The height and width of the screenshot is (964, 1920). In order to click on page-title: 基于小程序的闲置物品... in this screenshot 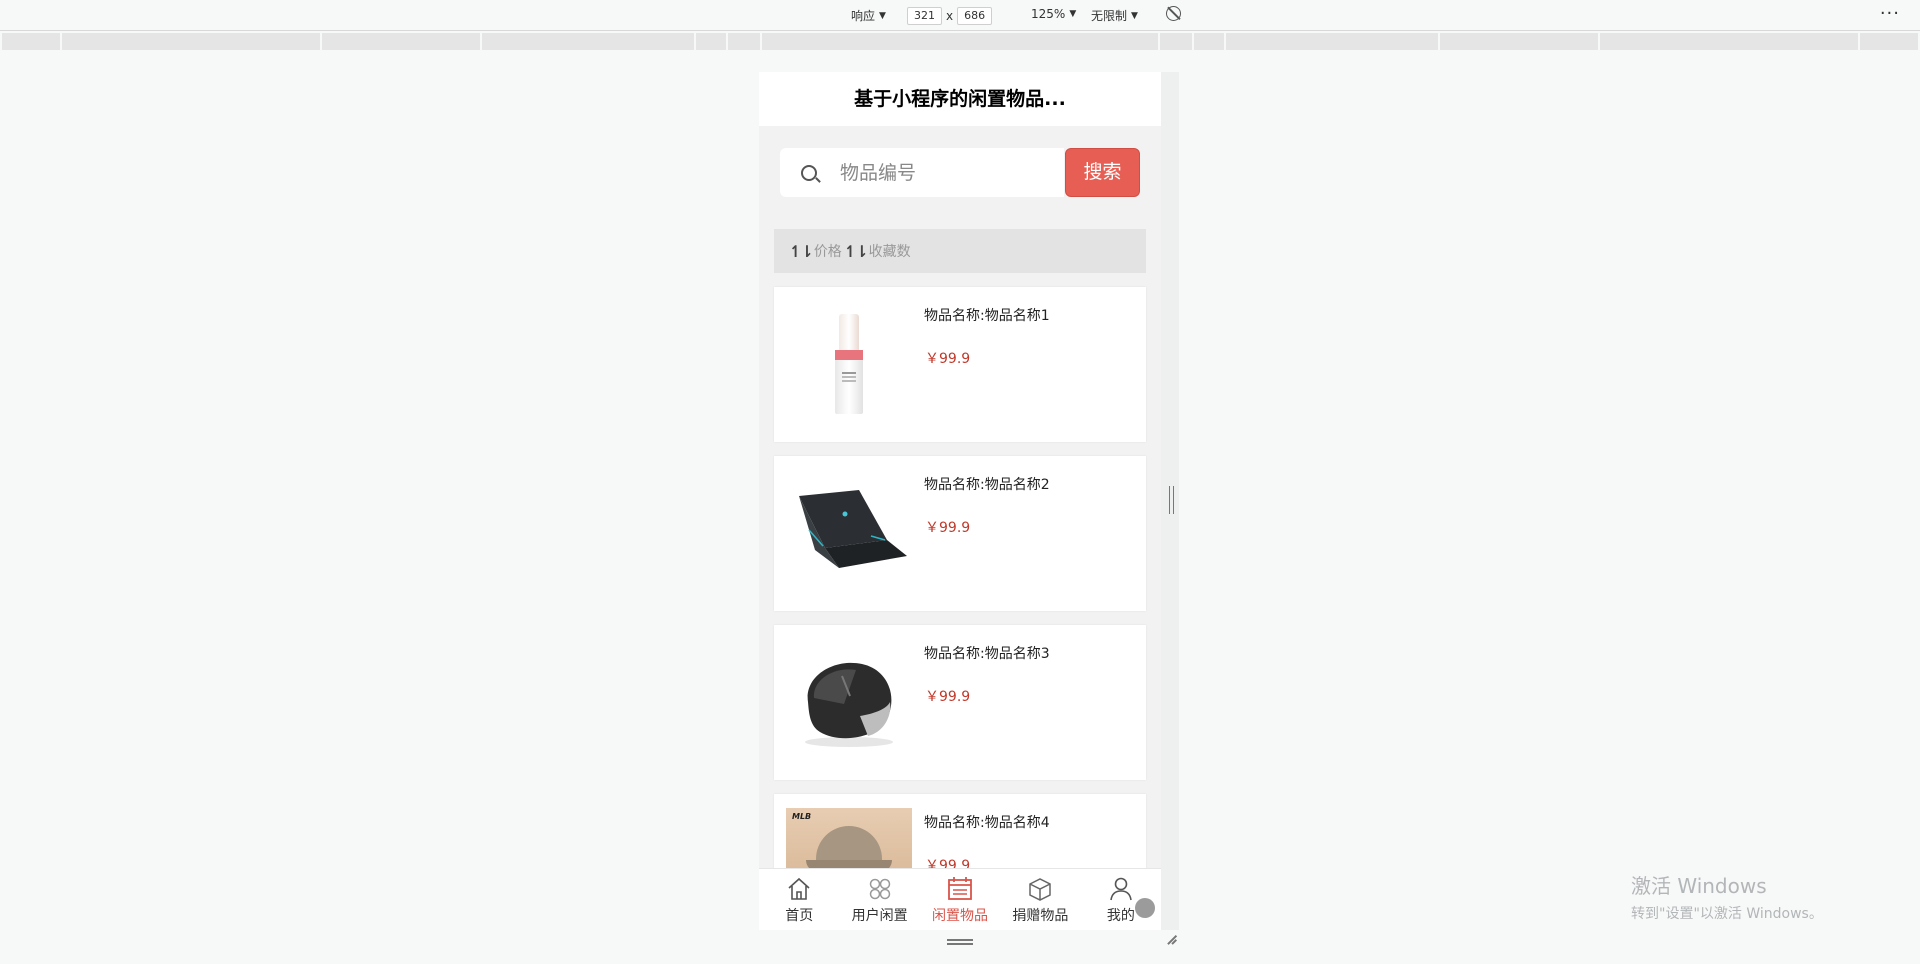, I will do `click(960, 99)`.